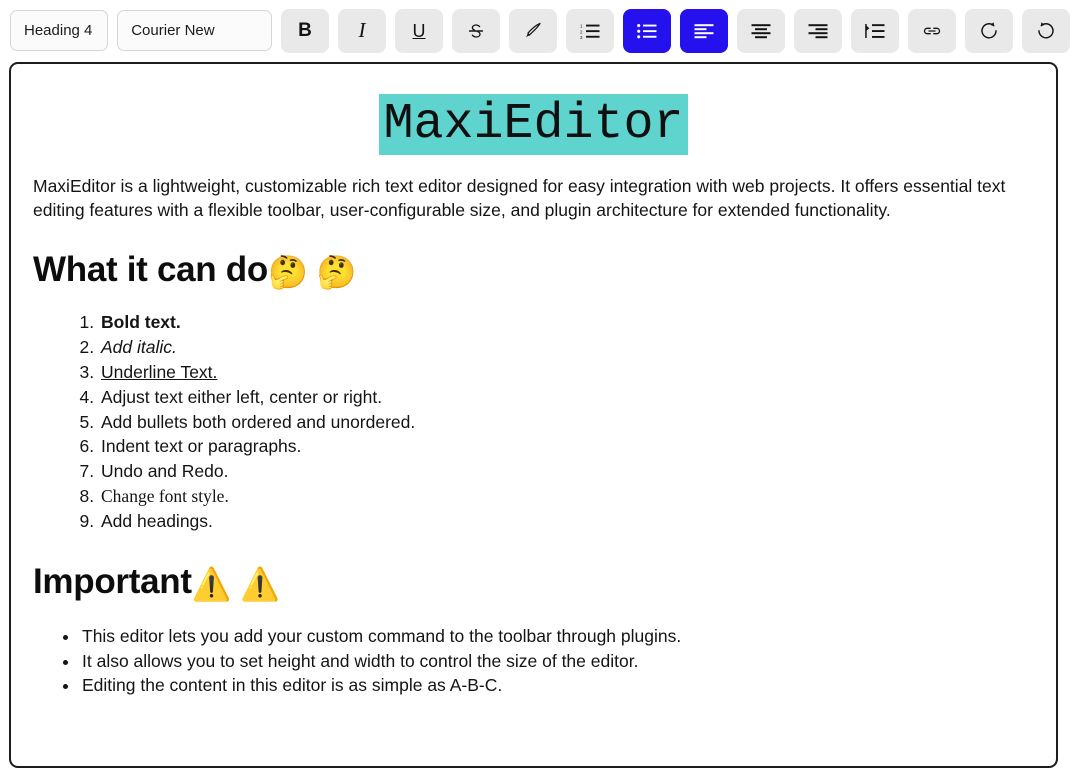 The height and width of the screenshot is (778, 1080). What do you see at coordinates (201, 446) in the screenshot?
I see `list-item-text: Indent text or paragraphs.` at bounding box center [201, 446].